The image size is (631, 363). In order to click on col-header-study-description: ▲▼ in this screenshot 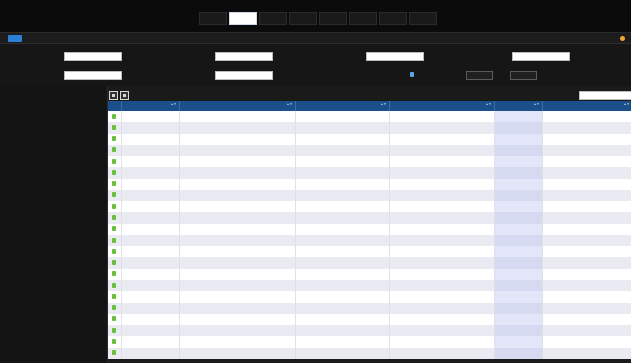, I will do `click(442, 106)`.